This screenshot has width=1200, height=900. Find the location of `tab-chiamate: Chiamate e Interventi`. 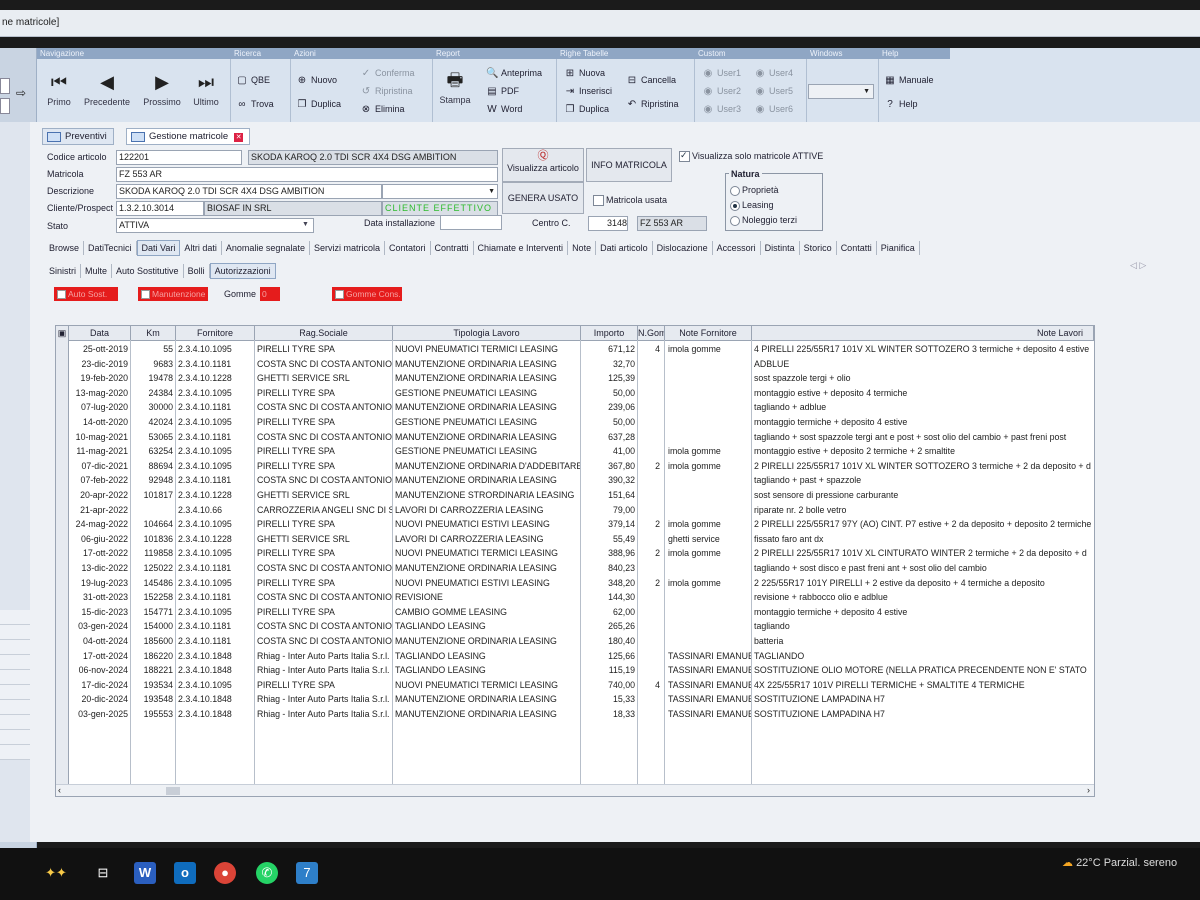

tab-chiamate: Chiamate e Interventi is located at coordinates (521, 248).